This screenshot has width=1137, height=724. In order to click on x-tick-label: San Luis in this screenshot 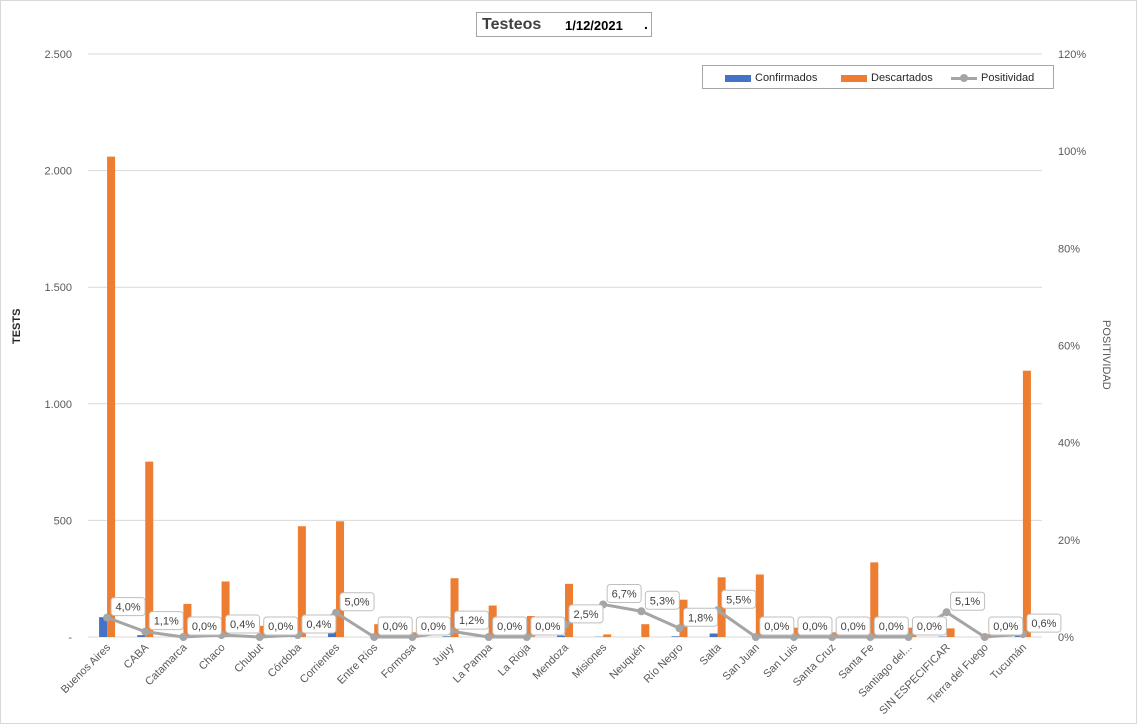, I will do `click(780, 660)`.